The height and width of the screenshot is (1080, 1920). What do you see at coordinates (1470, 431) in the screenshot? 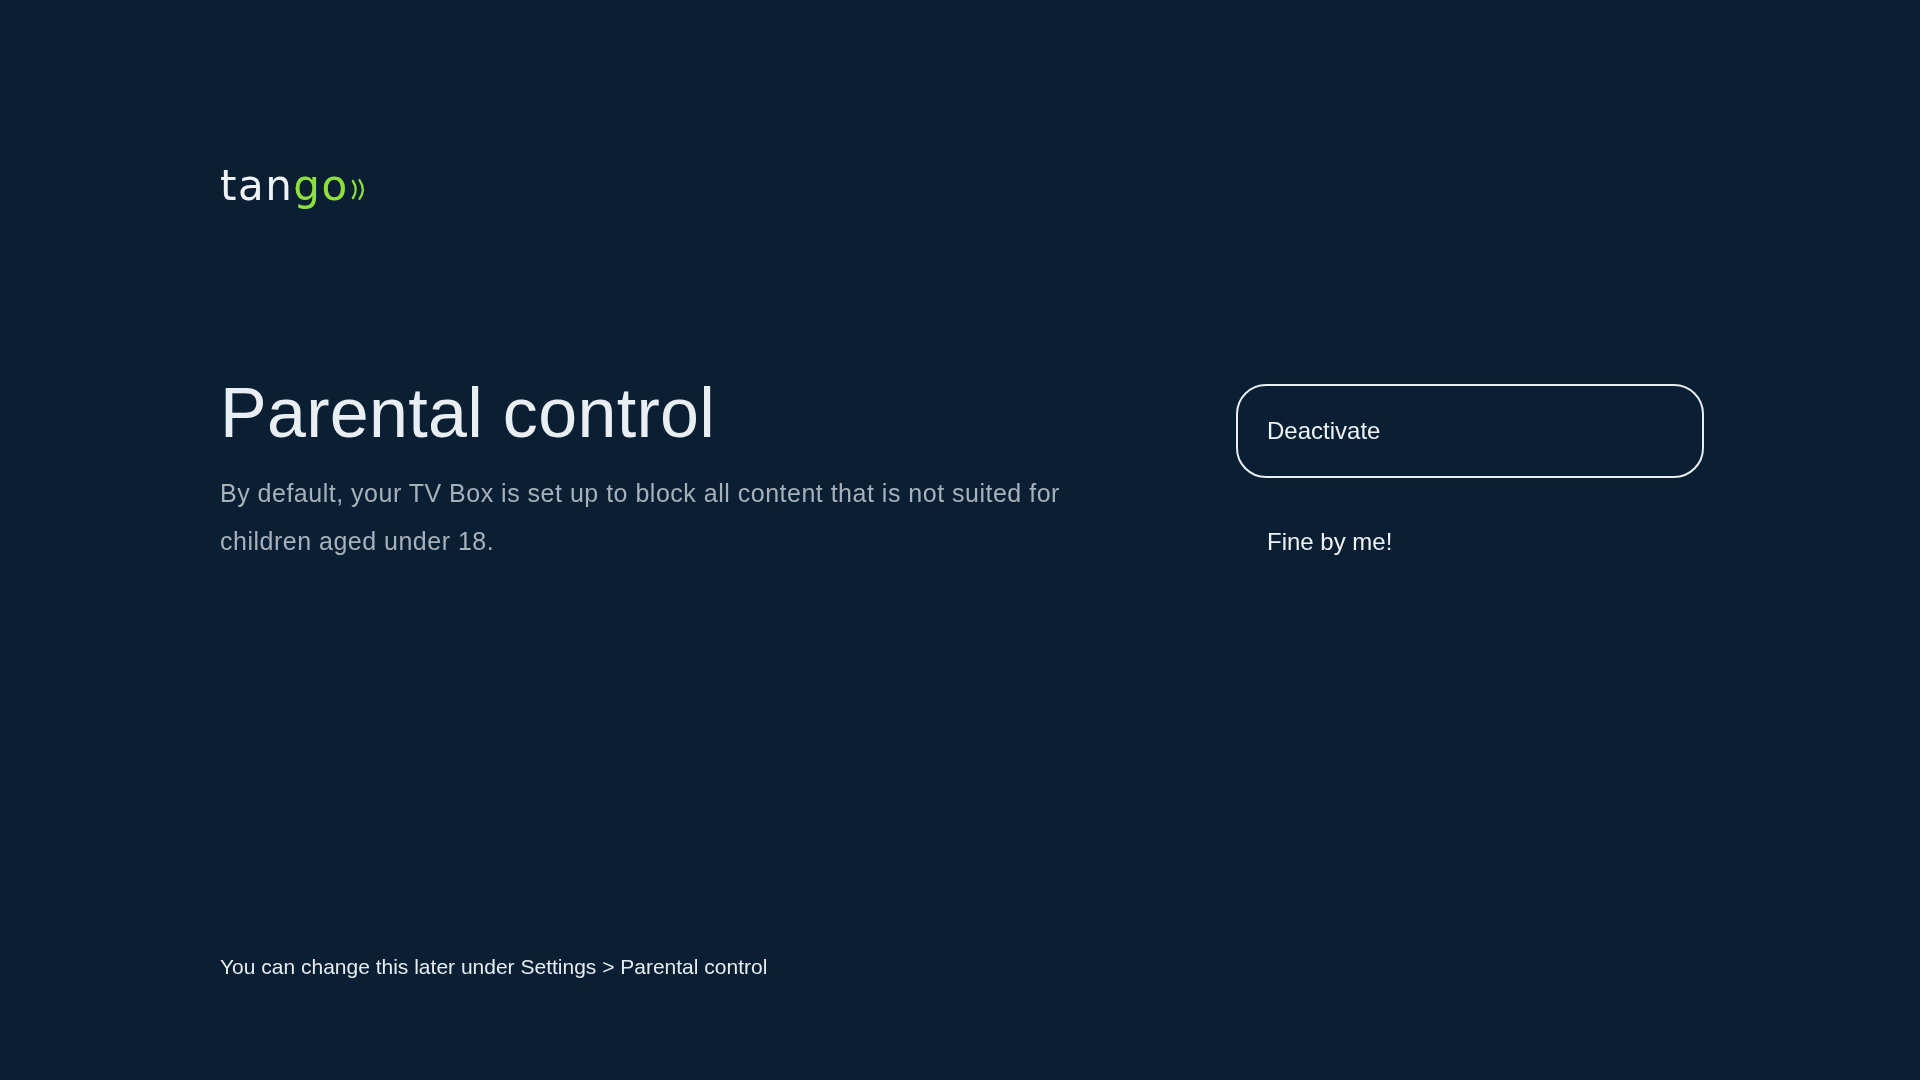
I see `option-button: Deactivate` at bounding box center [1470, 431].